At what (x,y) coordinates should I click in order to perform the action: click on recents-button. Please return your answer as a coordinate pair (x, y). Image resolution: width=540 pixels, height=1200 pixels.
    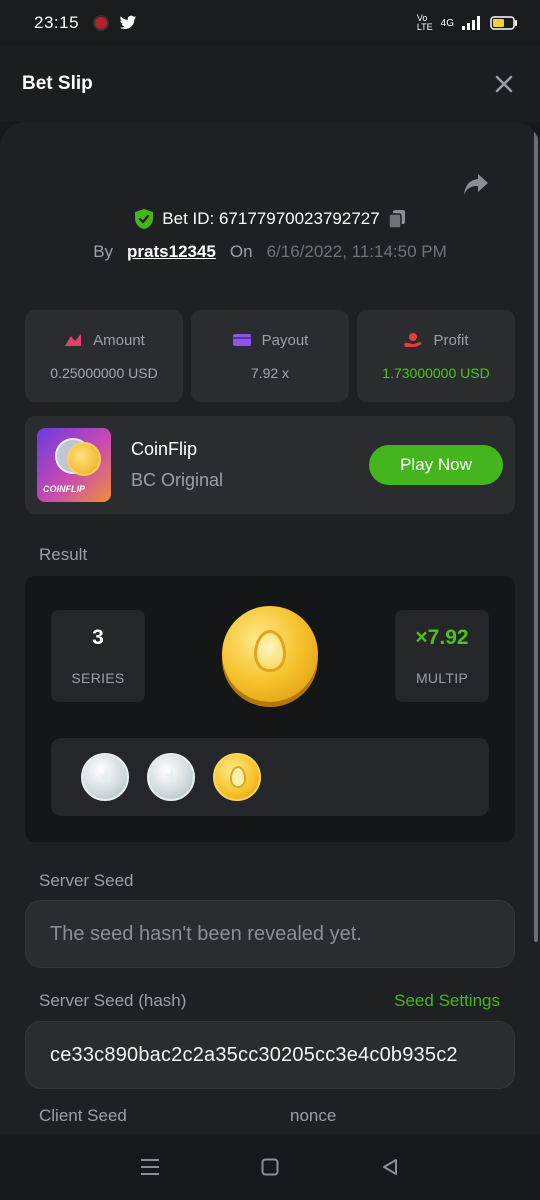
    Looking at the image, I should click on (150, 1167).